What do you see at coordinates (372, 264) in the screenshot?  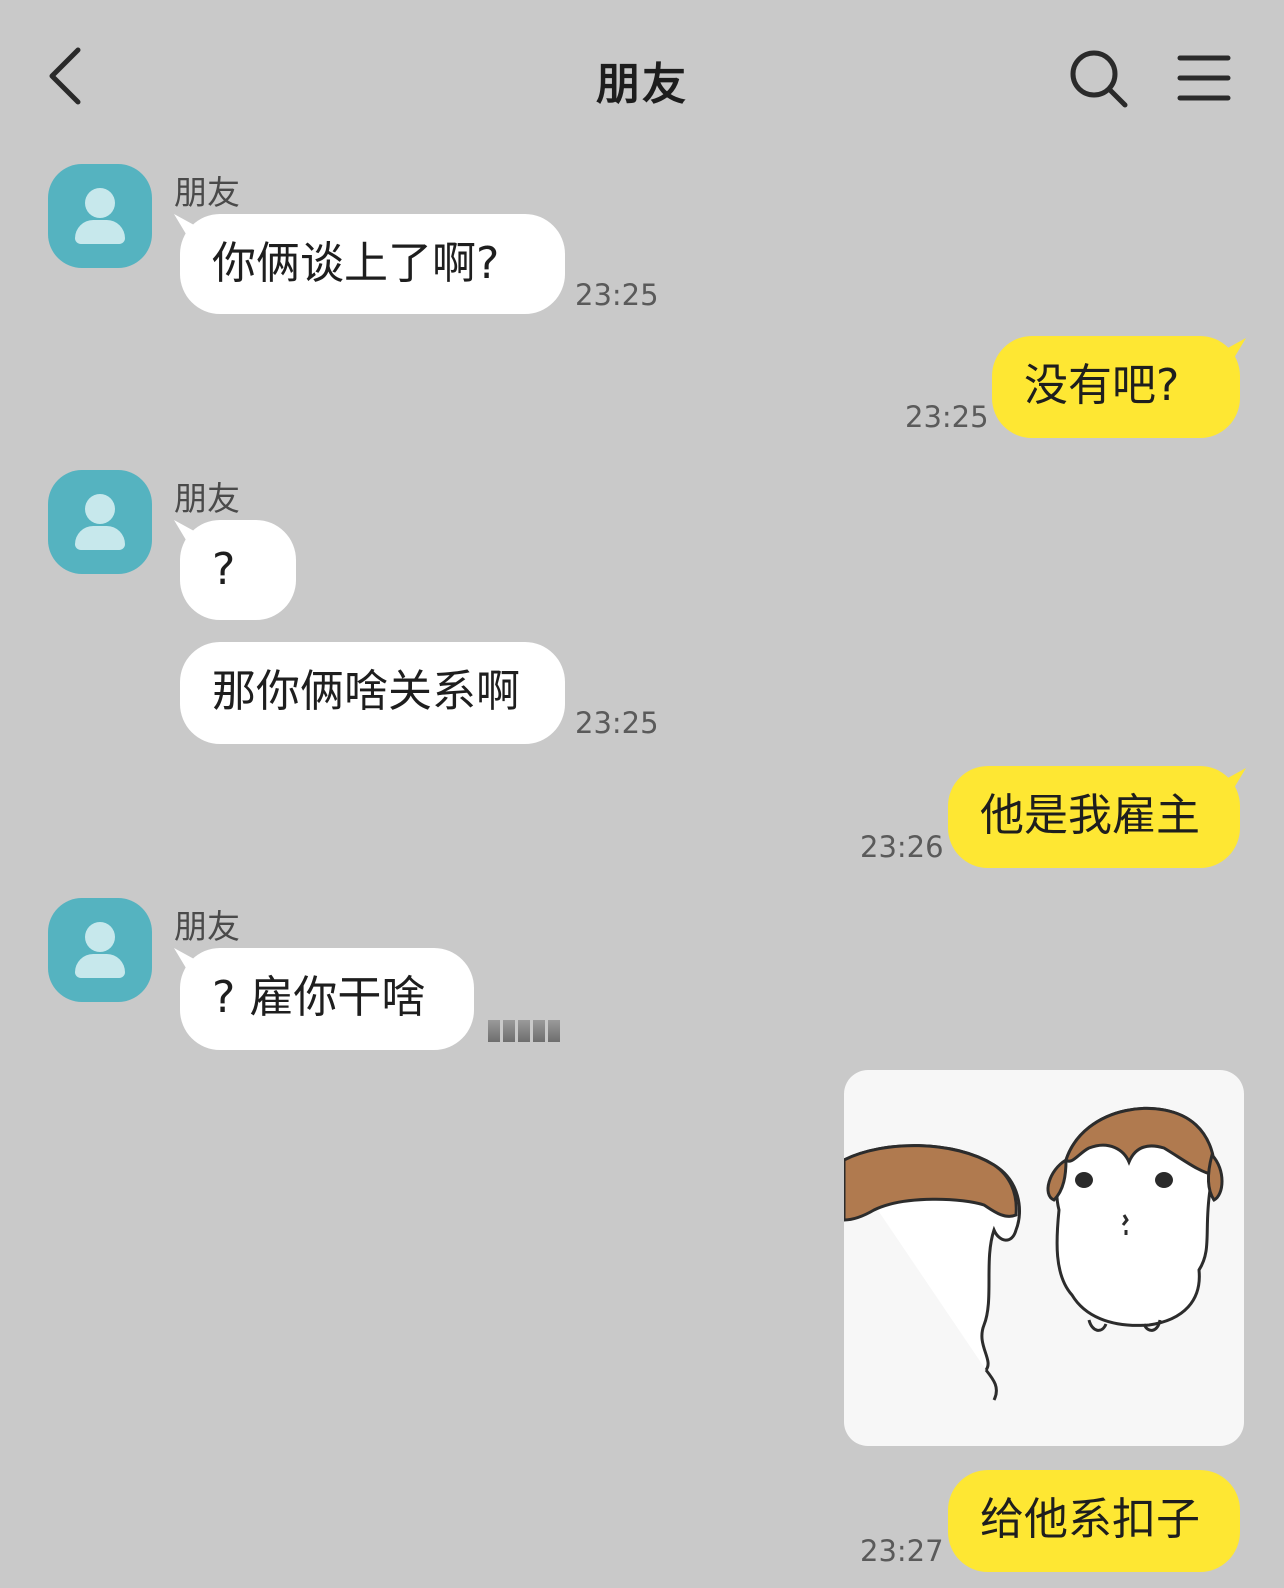 I see `incoming-message-bubble: 你俩谈上了啊?` at bounding box center [372, 264].